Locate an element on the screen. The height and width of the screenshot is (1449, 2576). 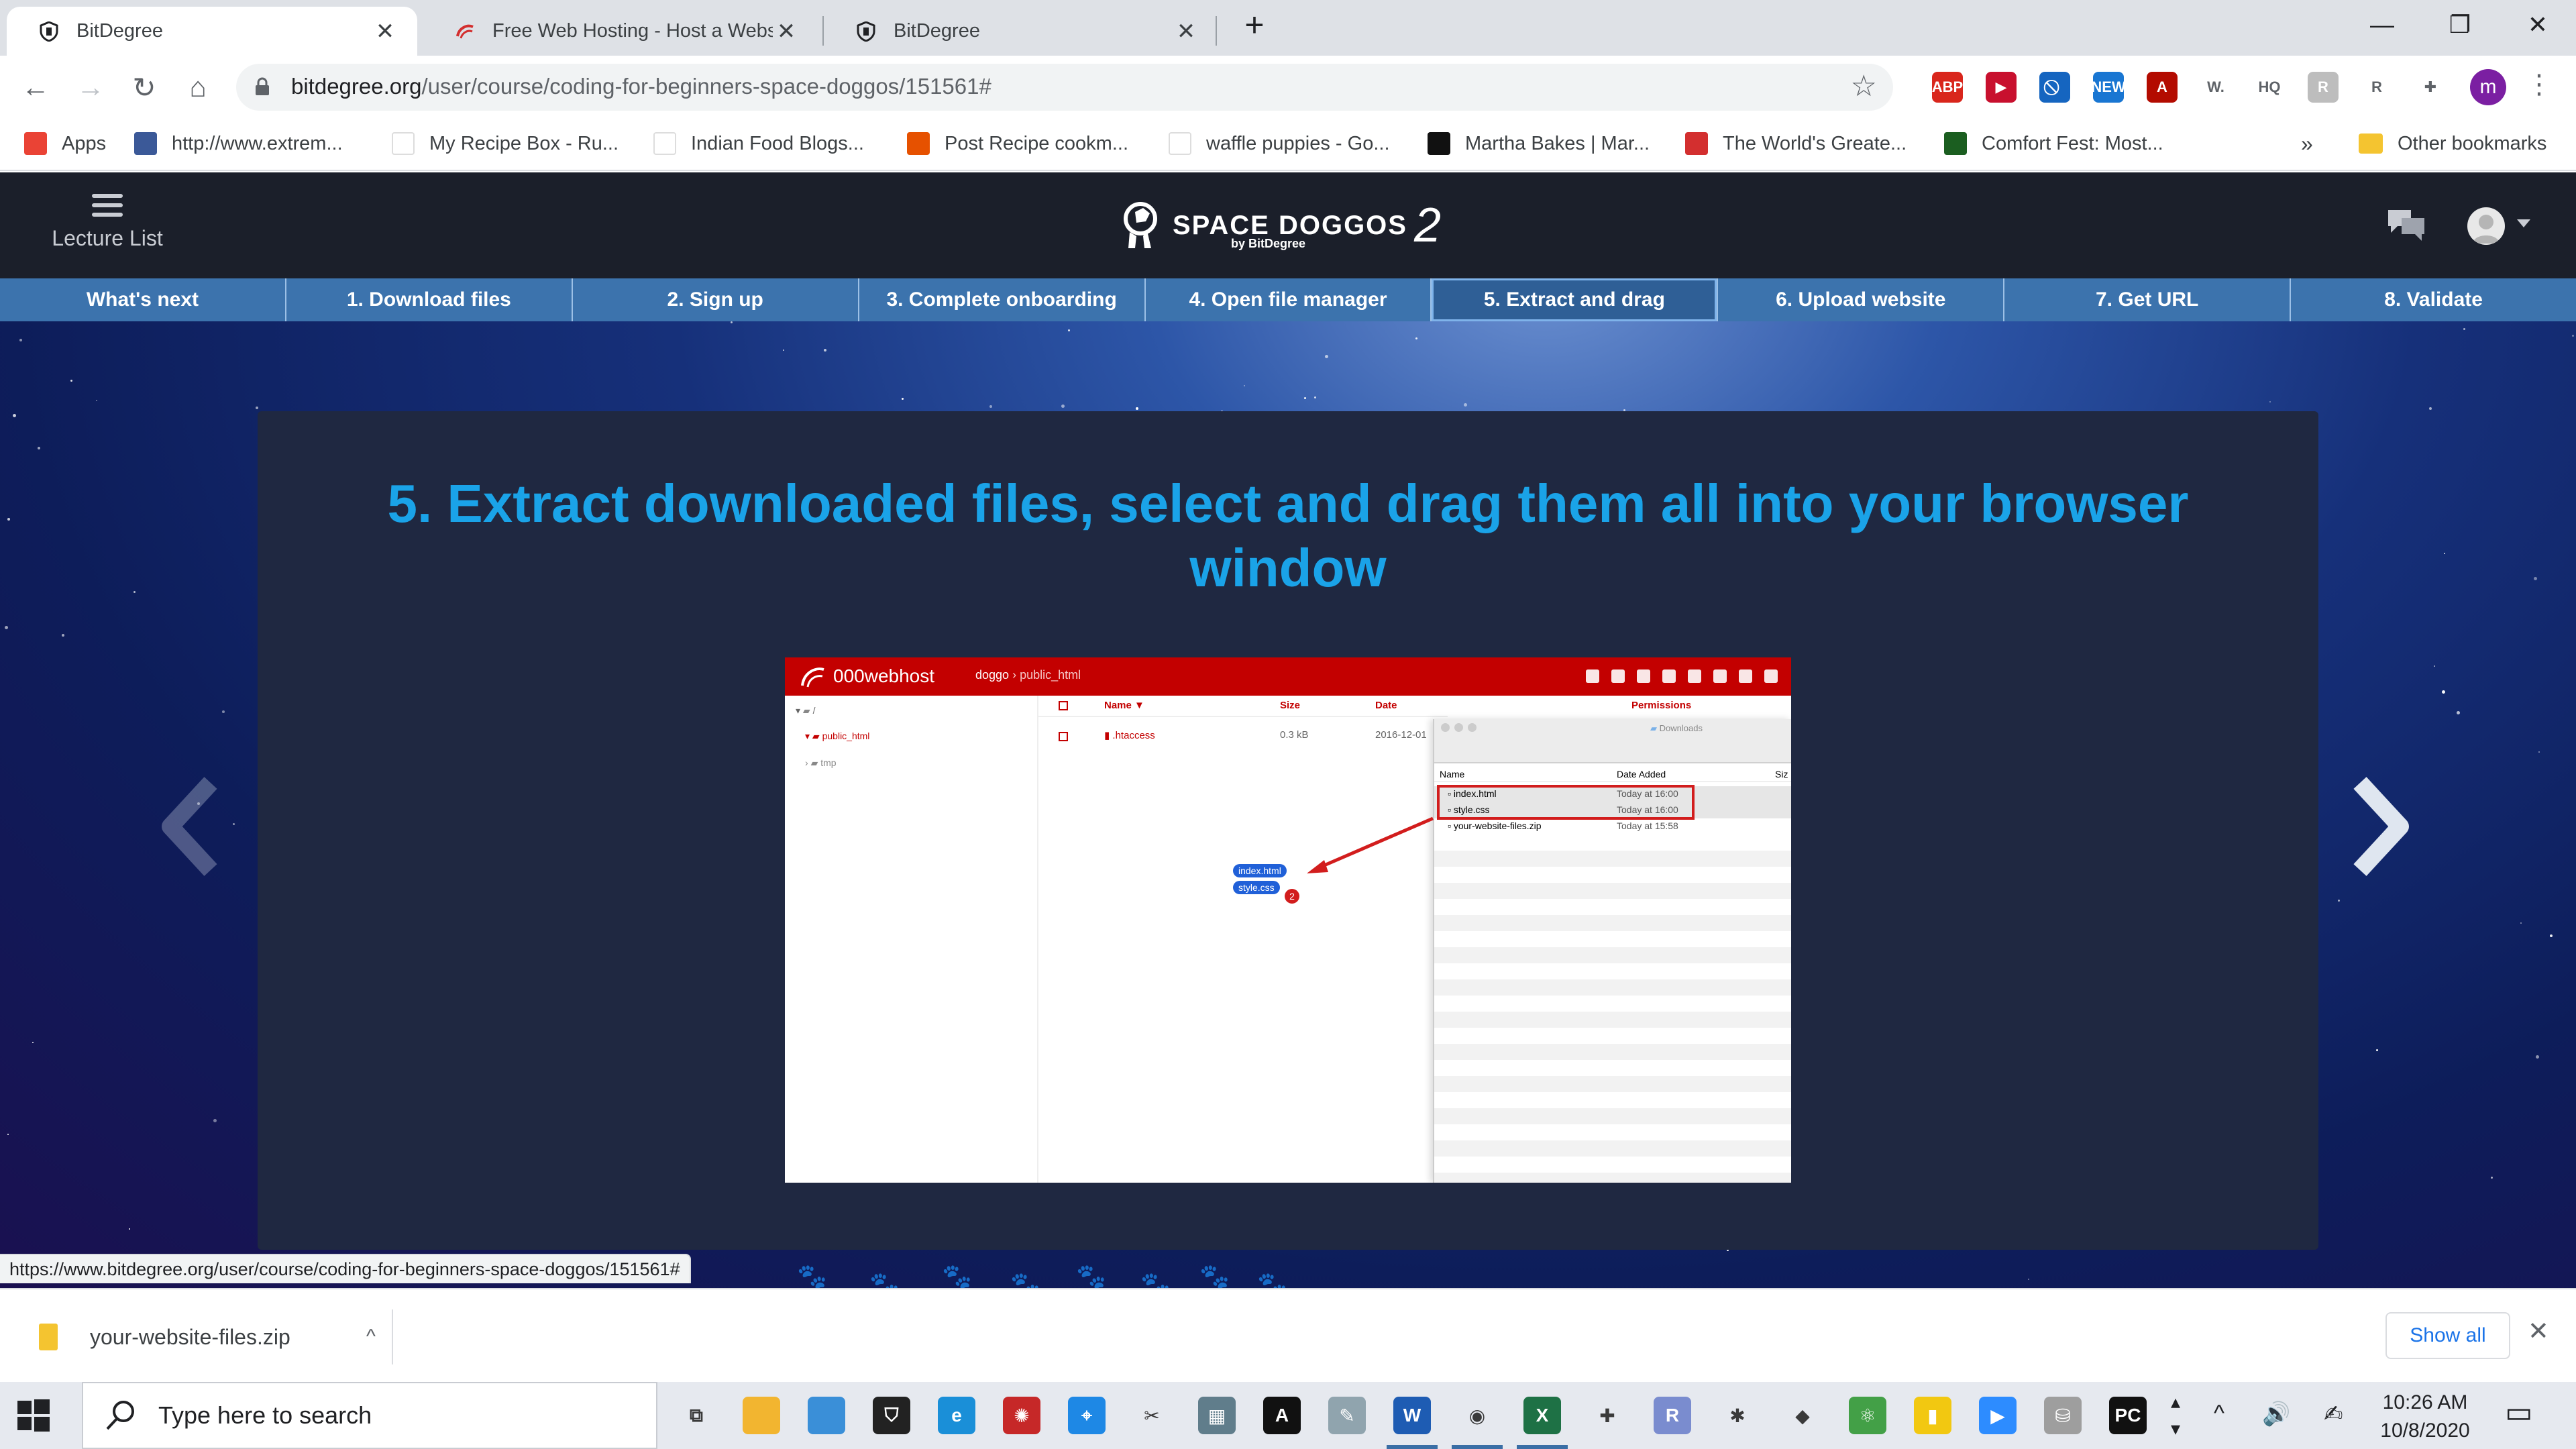
webhost-toolbar-icons is located at coordinates (1682, 676).